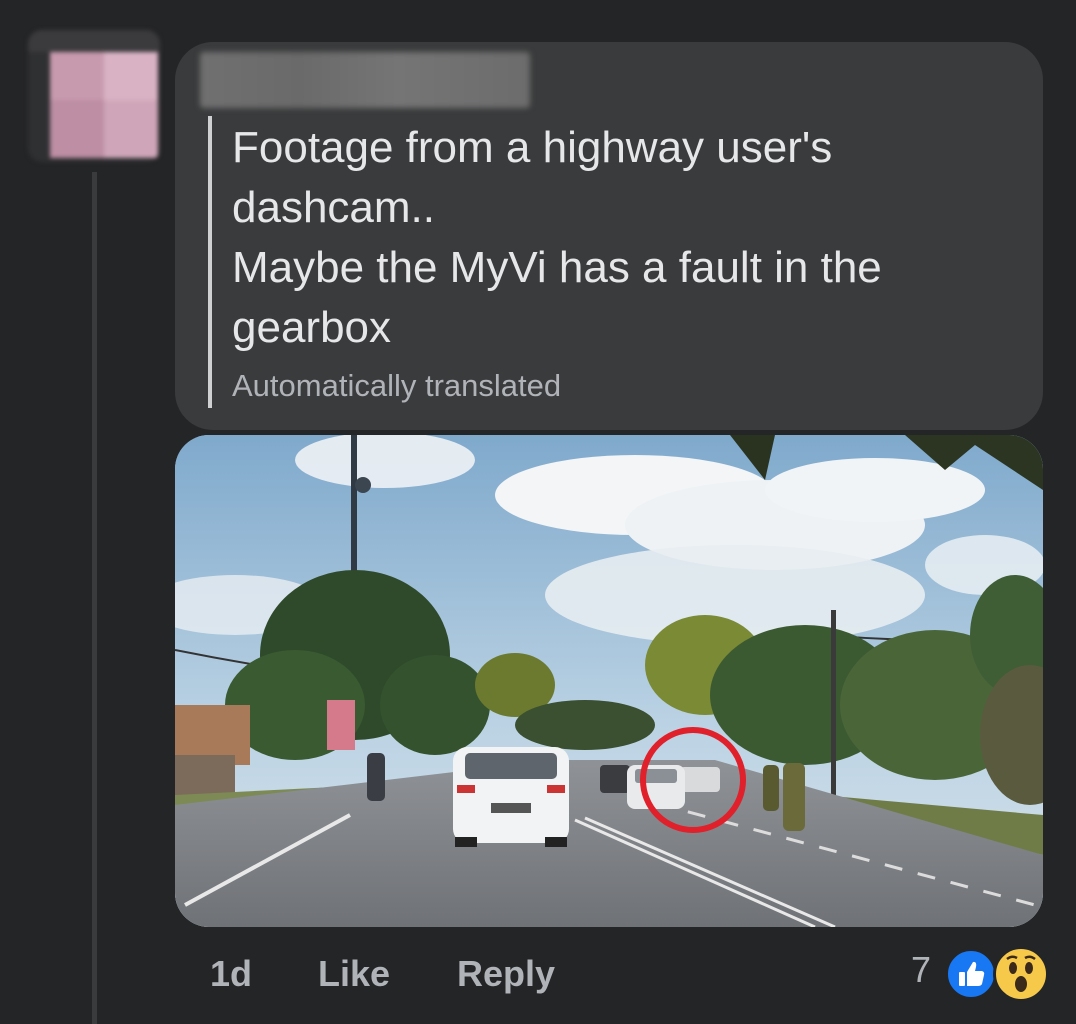  What do you see at coordinates (506, 974) in the screenshot?
I see `reply-button: Reply` at bounding box center [506, 974].